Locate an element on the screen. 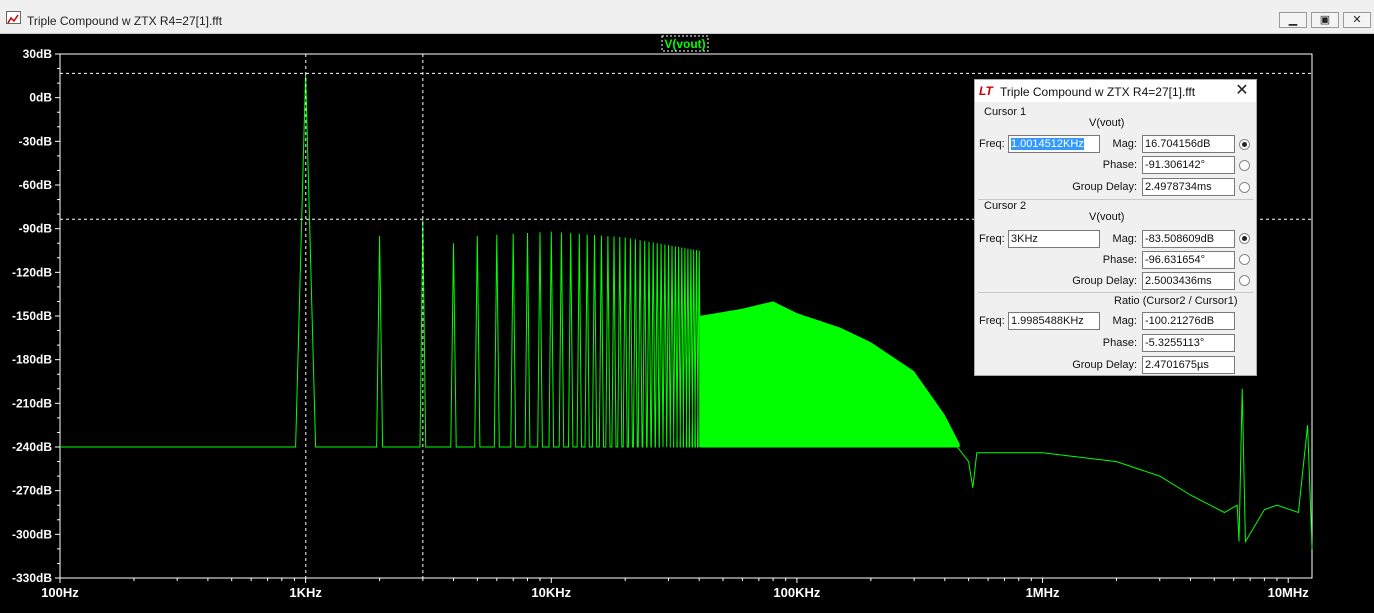 The height and width of the screenshot is (613, 1374). window-title-bar: Triple Compound w ZTX R4=27[1].fft ▁ ▣ ✕ is located at coordinates (687, 17).